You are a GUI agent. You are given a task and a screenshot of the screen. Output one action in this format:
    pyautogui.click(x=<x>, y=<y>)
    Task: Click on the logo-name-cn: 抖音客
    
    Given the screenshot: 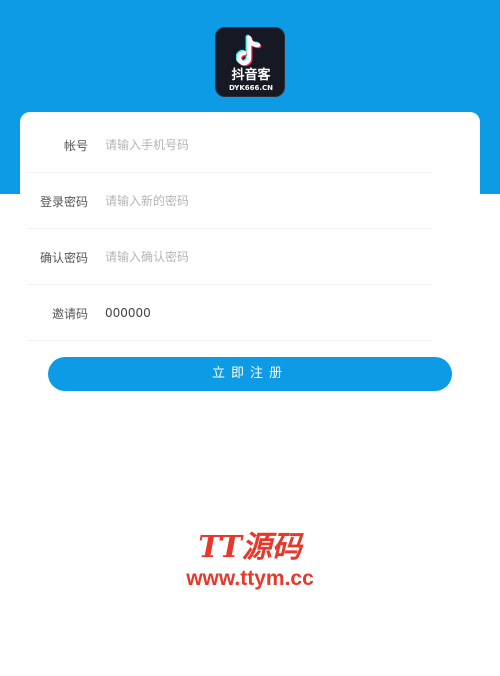 What is the action you would take?
    pyautogui.click(x=251, y=75)
    